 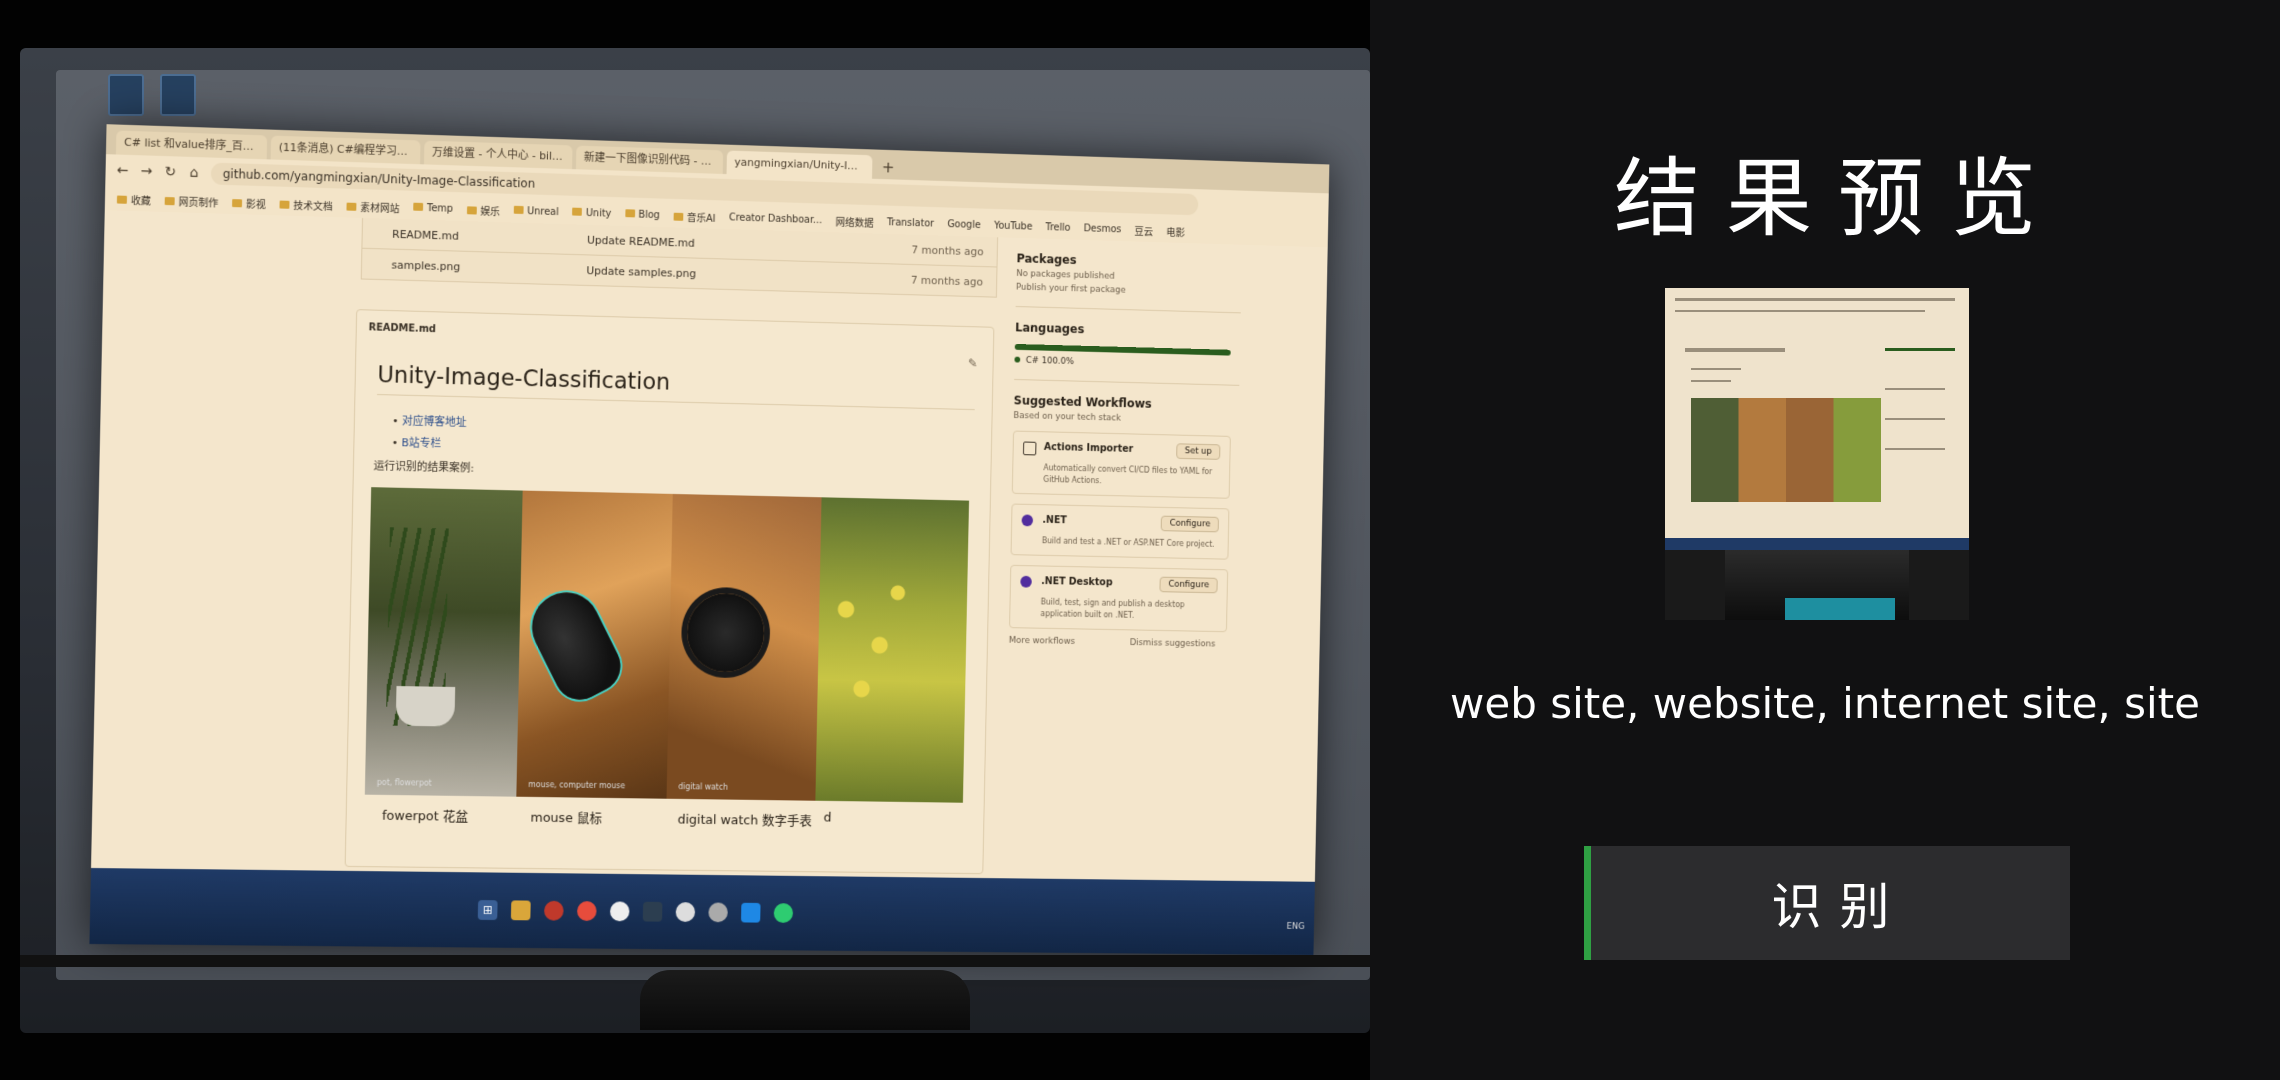 I want to click on workflow-footer: More workflows Dismiss suggestions, so click(x=1112, y=643).